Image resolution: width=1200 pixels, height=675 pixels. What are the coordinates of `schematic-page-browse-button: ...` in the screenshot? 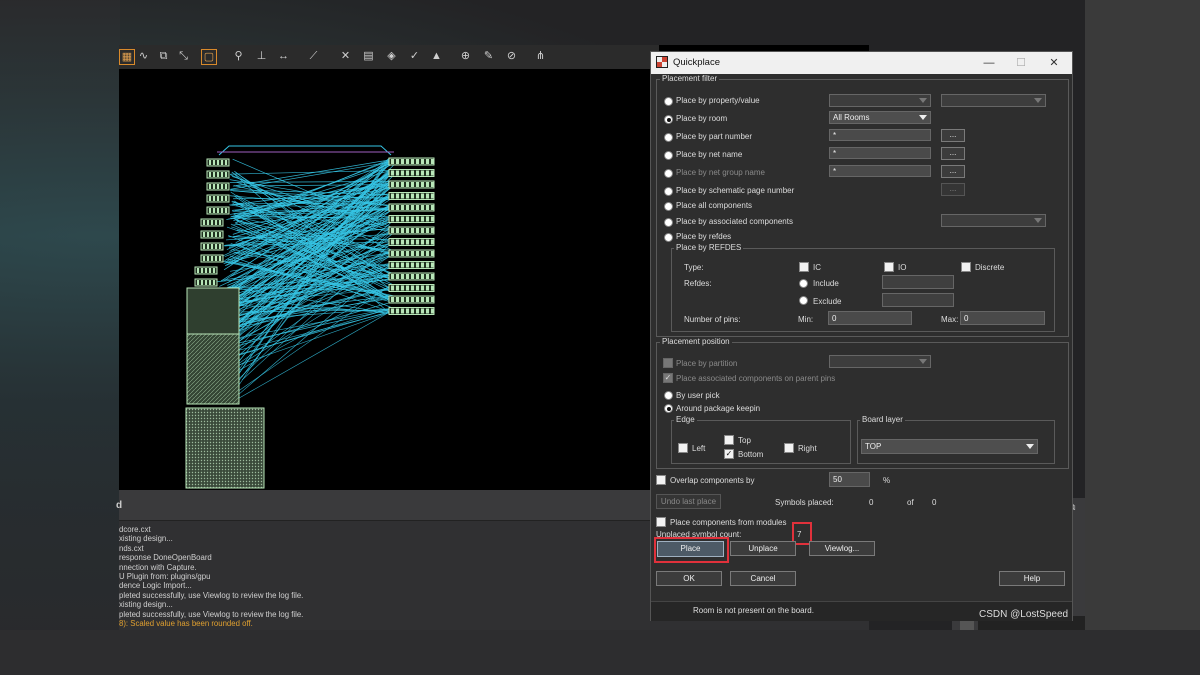 It's located at (953, 189).